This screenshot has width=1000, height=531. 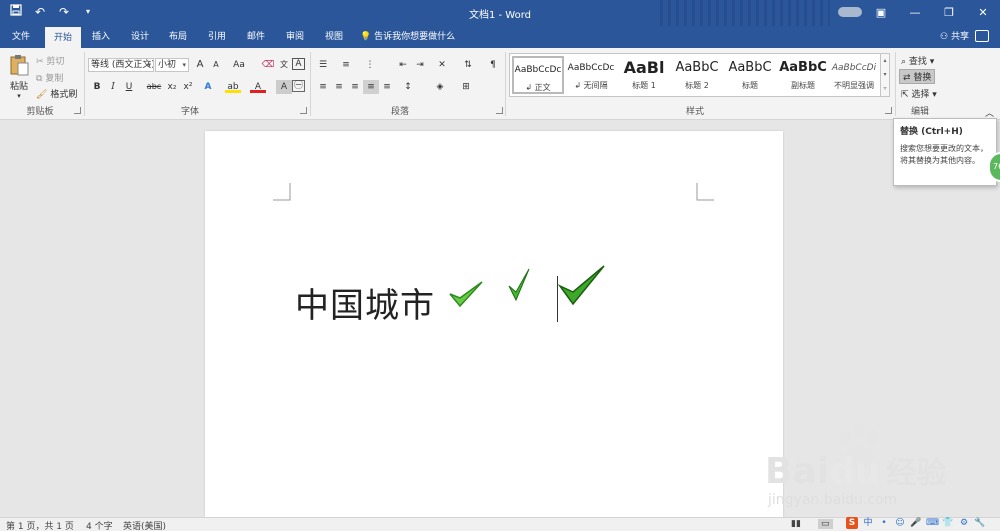 I want to click on styles-launcher-icon, so click(x=888, y=110).